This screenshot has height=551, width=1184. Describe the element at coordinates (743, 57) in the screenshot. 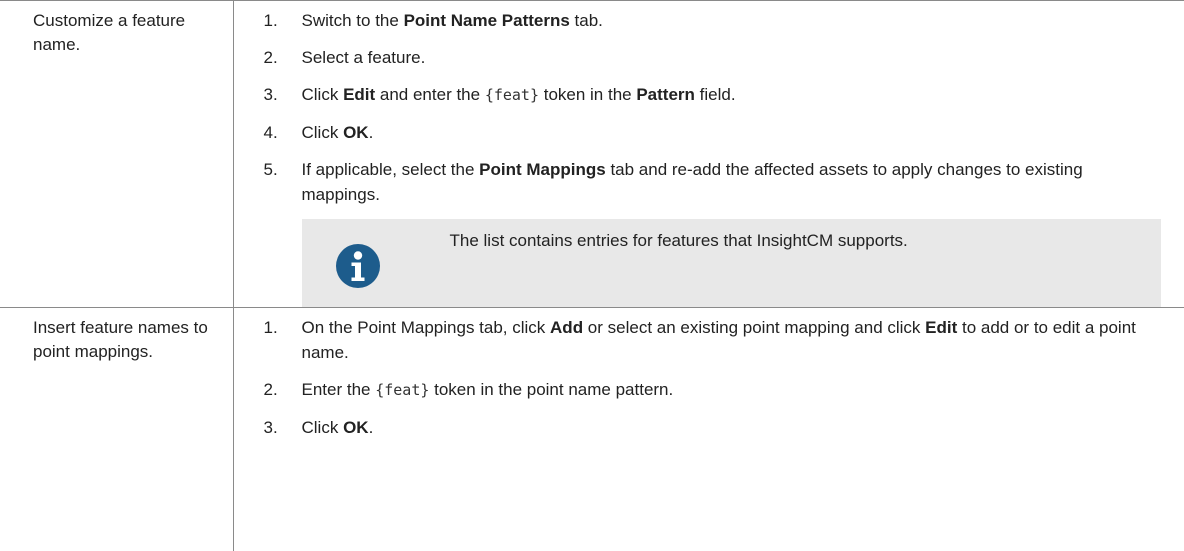

I see `step-text: Select a feature.` at that location.